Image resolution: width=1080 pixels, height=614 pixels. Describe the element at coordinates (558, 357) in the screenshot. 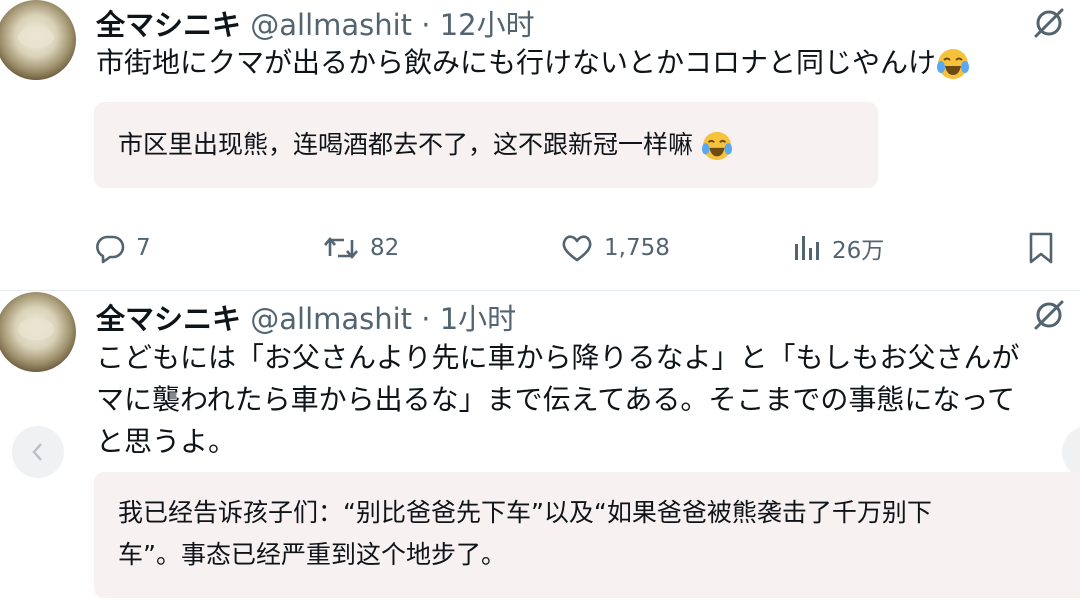

I see `tweet-text-line: こどもには「お父さんより先に車から降りるなよ」と「もしもお父さんが` at that location.